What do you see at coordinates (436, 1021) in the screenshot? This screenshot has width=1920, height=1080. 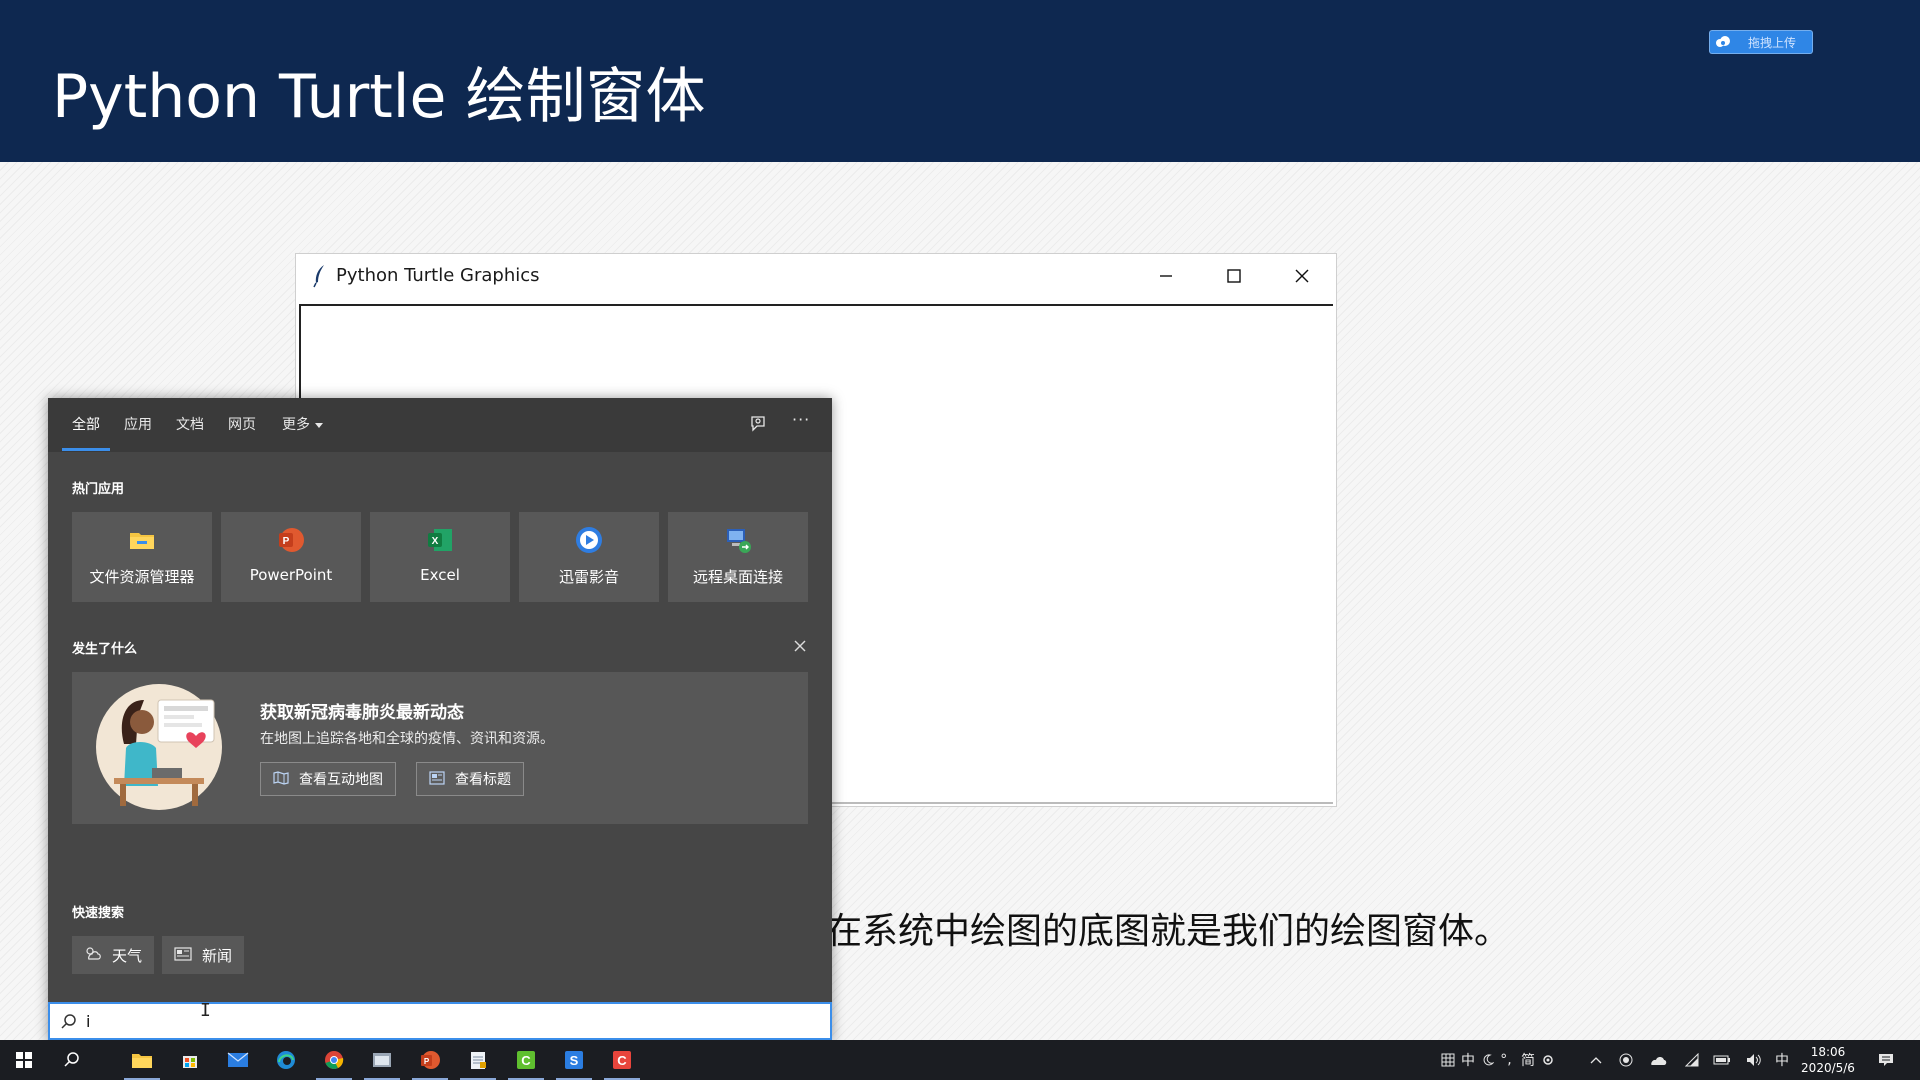 I see `search-input` at bounding box center [436, 1021].